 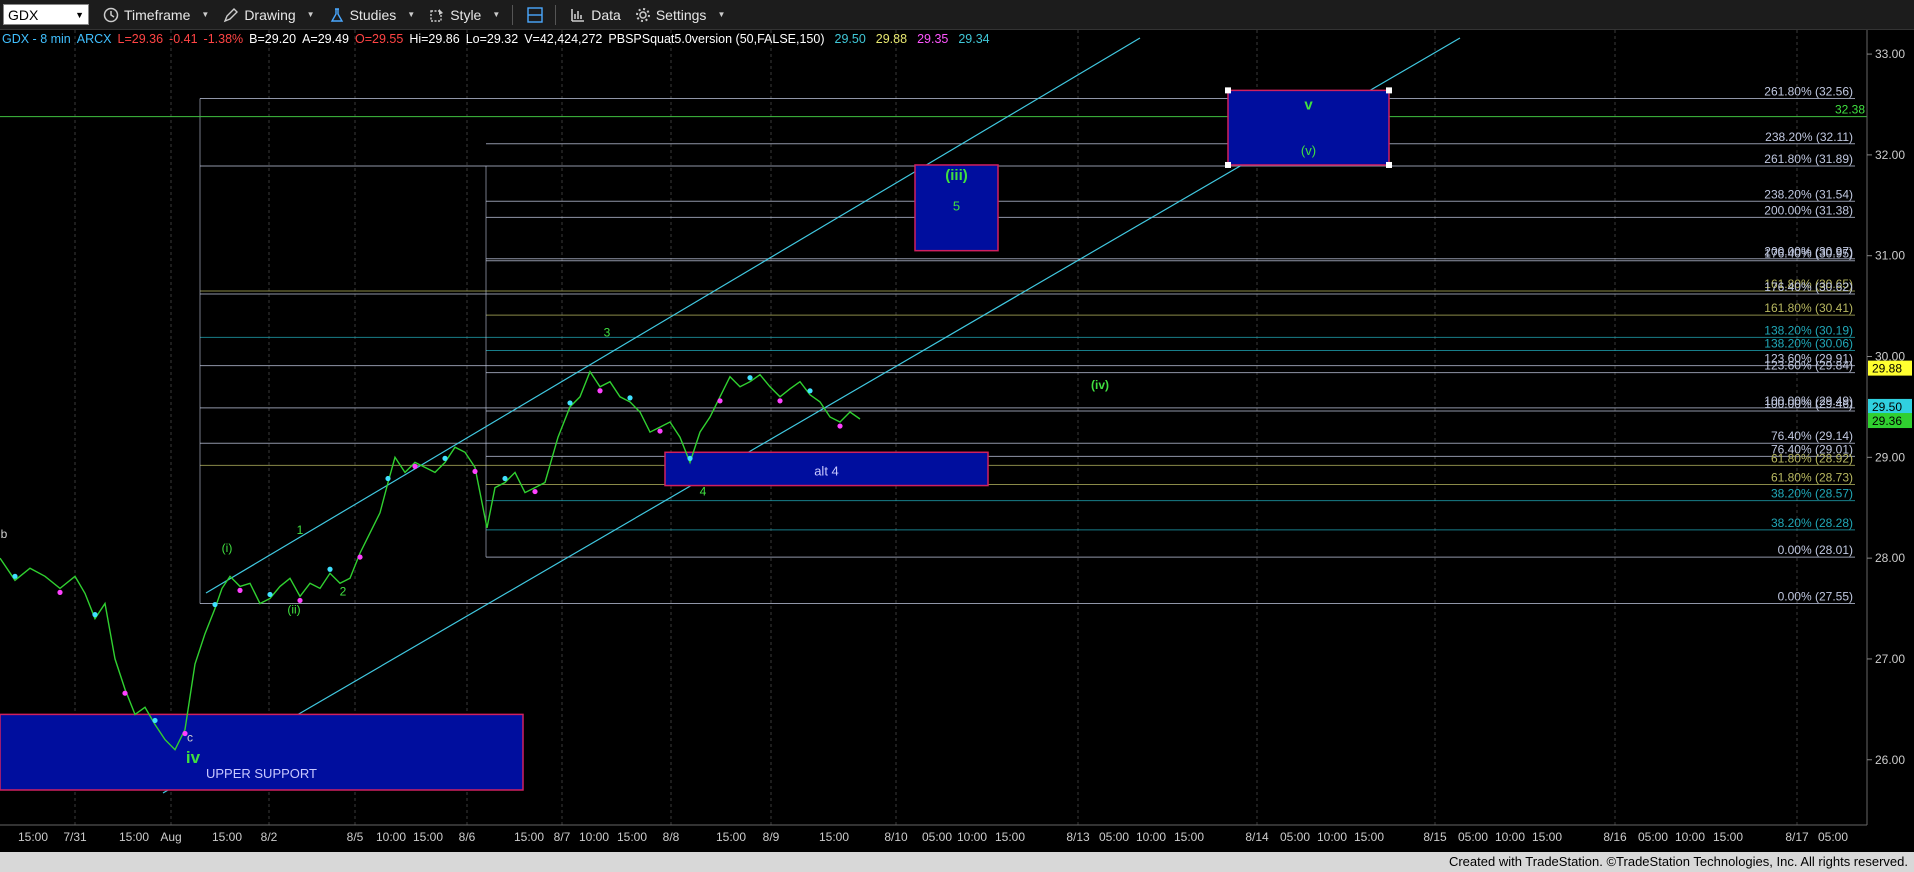 I want to click on fib-label-15: 100.00% (29.46), so click(x=1808, y=404).